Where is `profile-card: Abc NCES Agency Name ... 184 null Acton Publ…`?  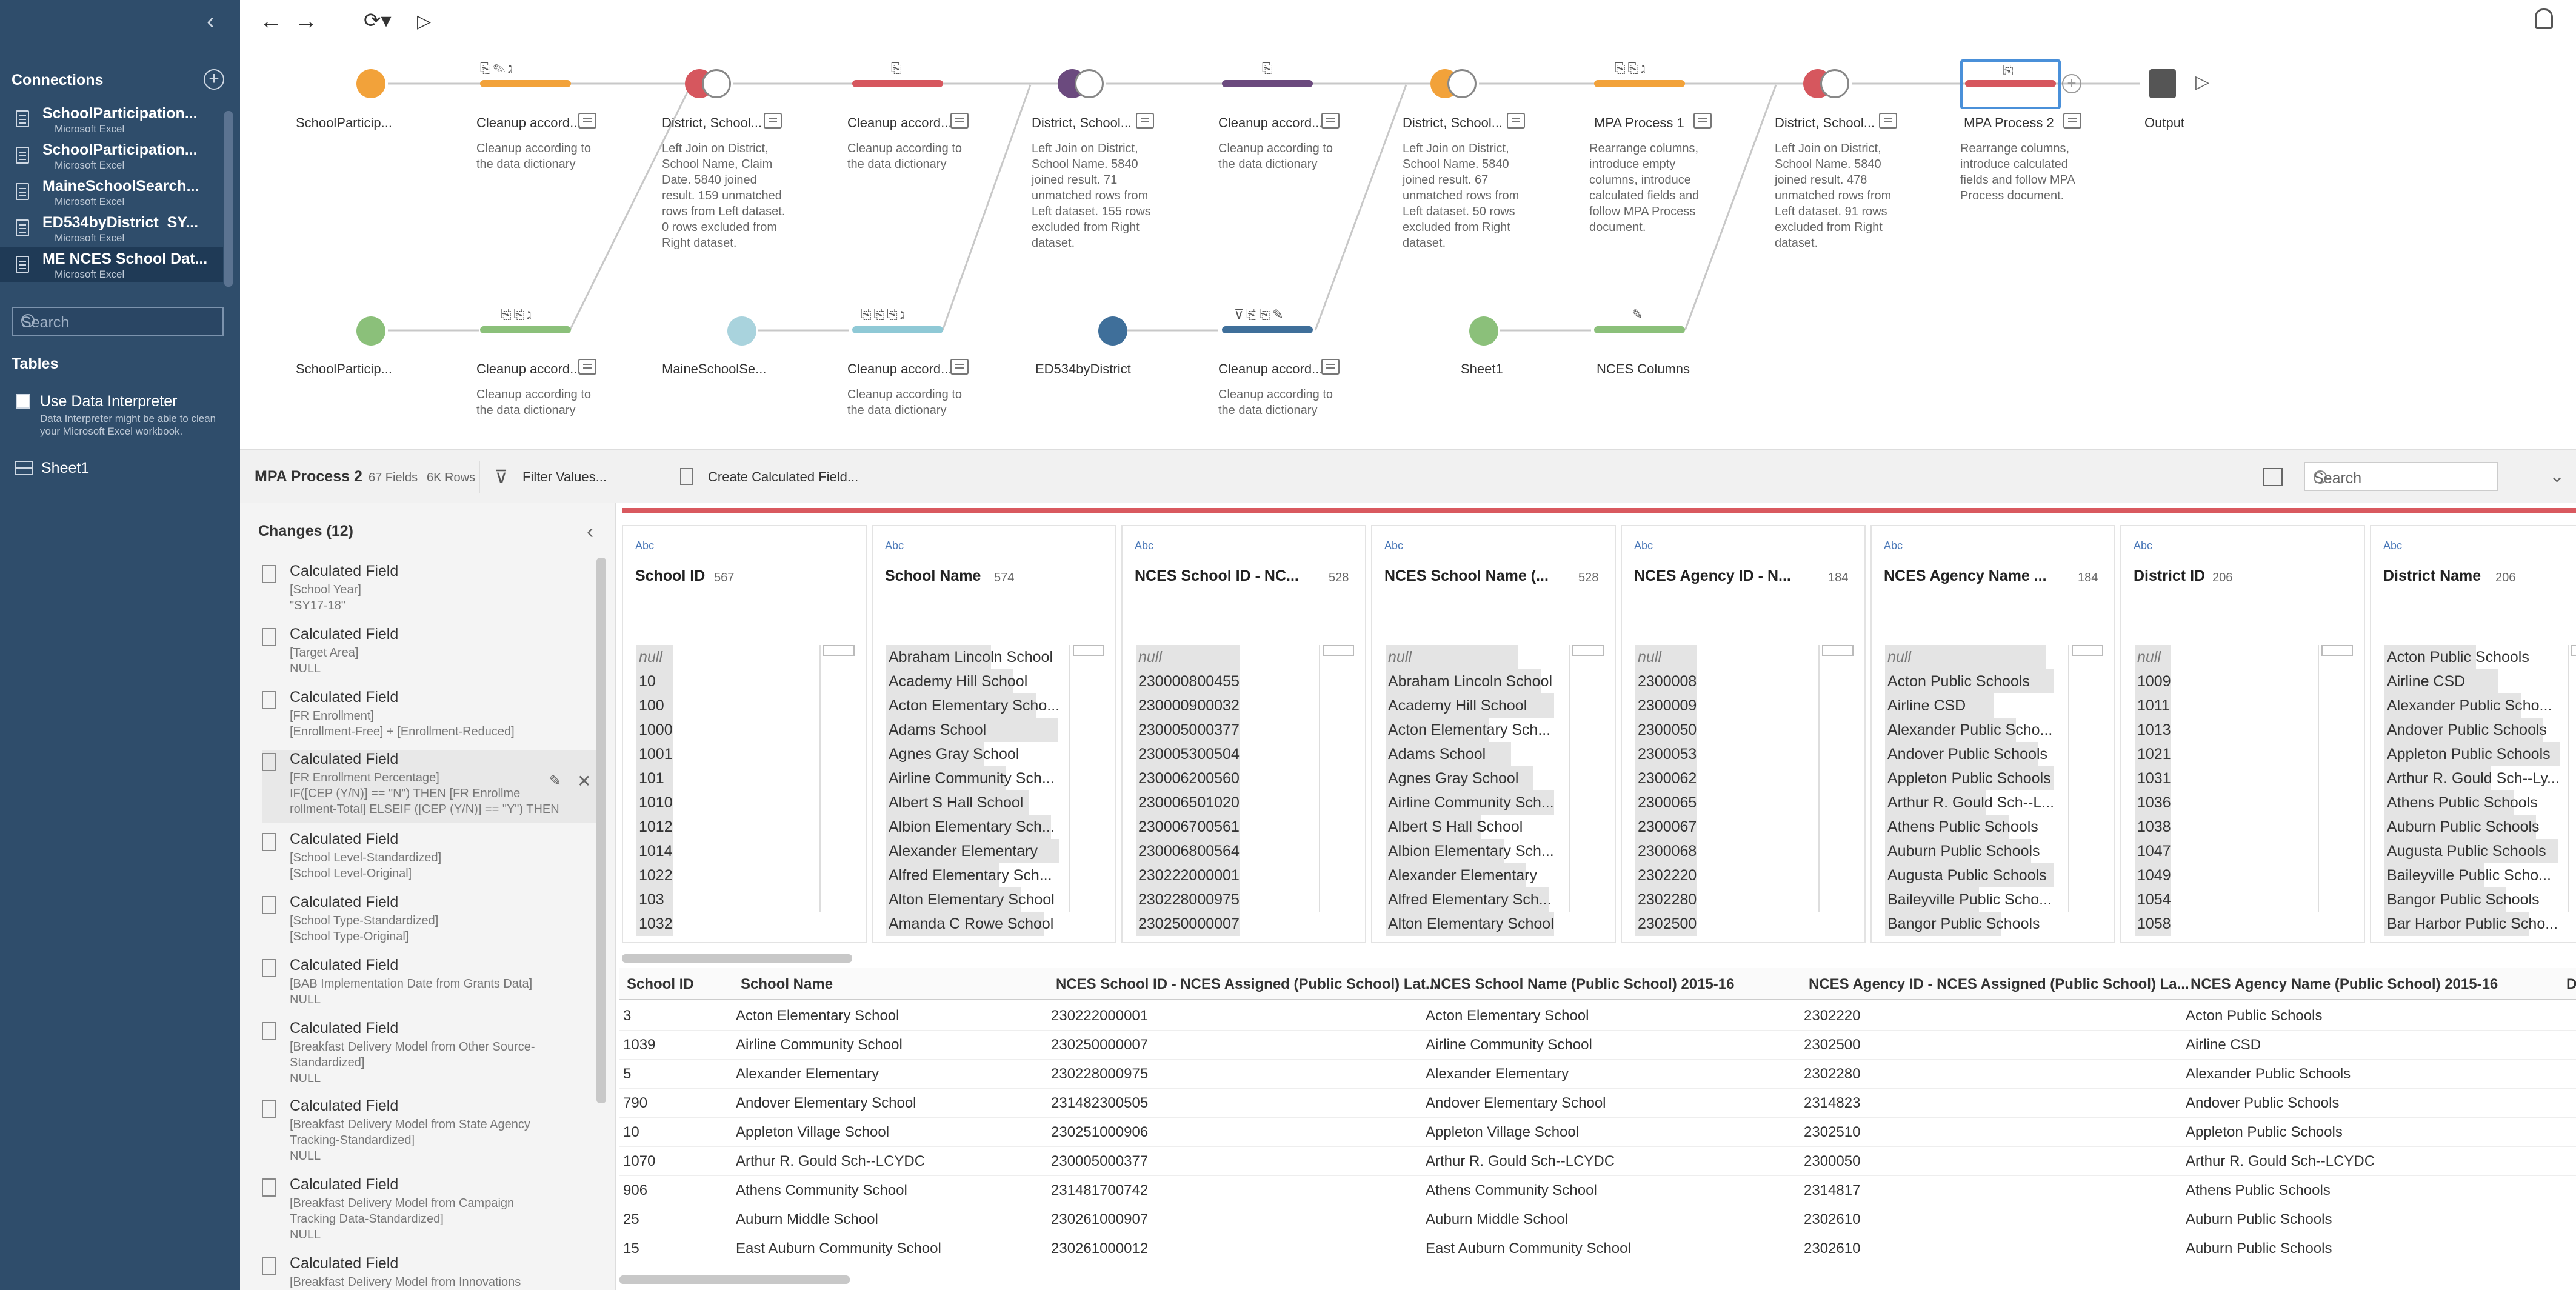 profile-card: Abc NCES Agency Name ... 184 null Acton Publ… is located at coordinates (1992, 734).